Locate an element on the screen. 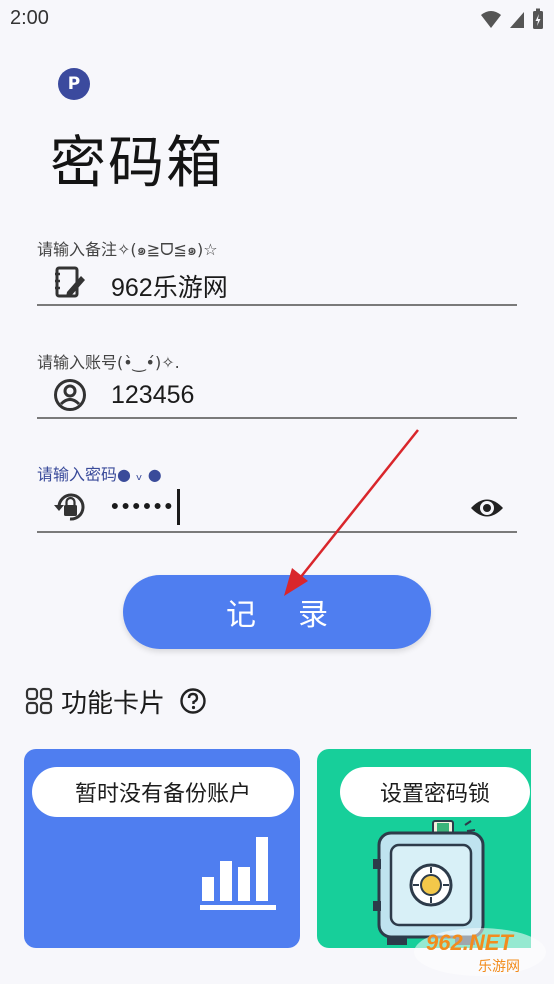  app-logo: P is located at coordinates (74, 84).